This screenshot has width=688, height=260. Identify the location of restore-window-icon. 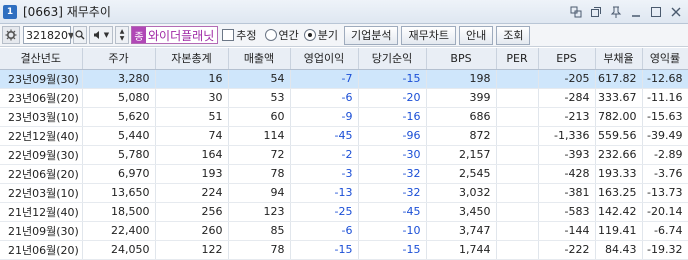
(596, 12).